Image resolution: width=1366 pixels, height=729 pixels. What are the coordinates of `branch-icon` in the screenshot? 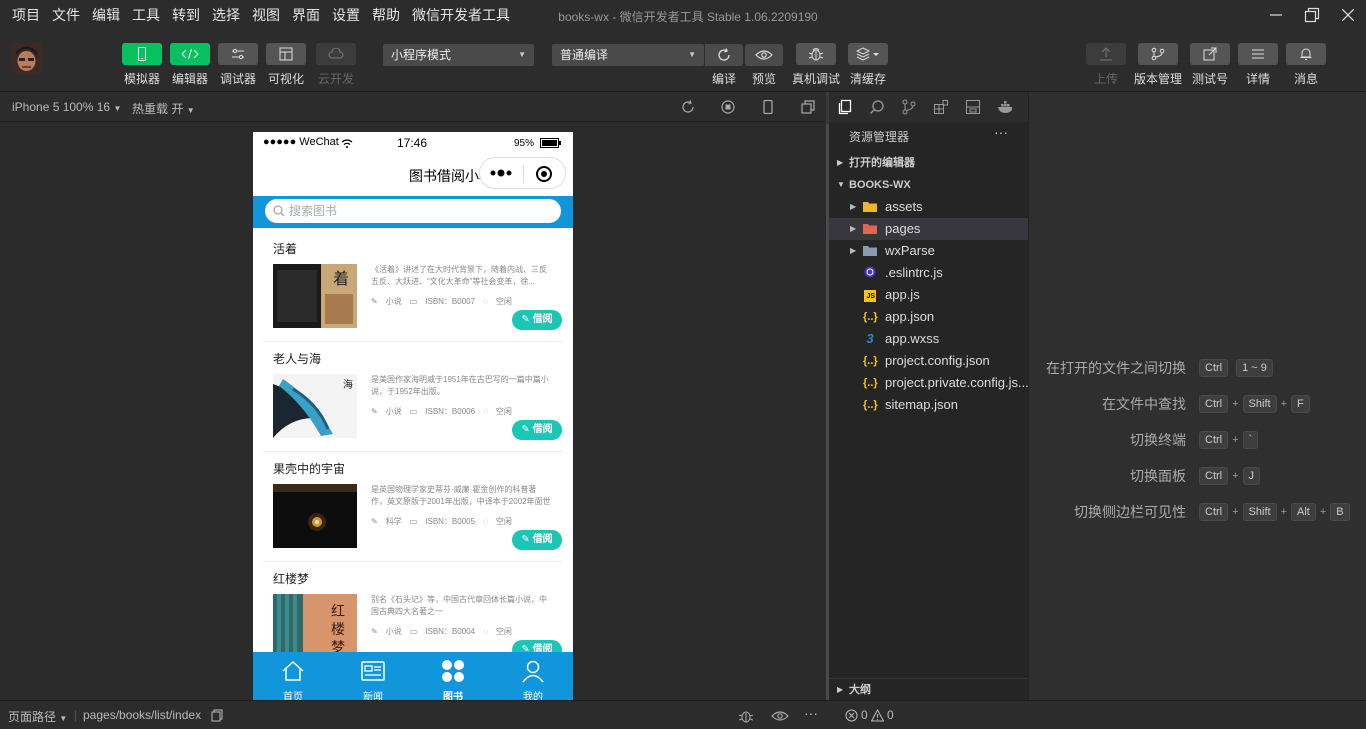 It's located at (1158, 54).